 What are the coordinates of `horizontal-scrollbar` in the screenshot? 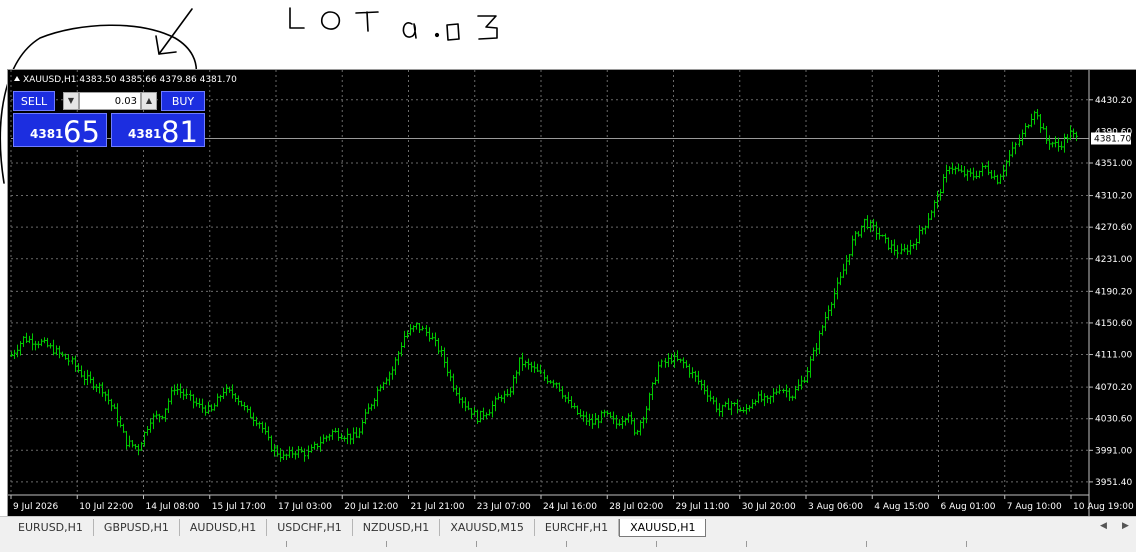 It's located at (568, 544).